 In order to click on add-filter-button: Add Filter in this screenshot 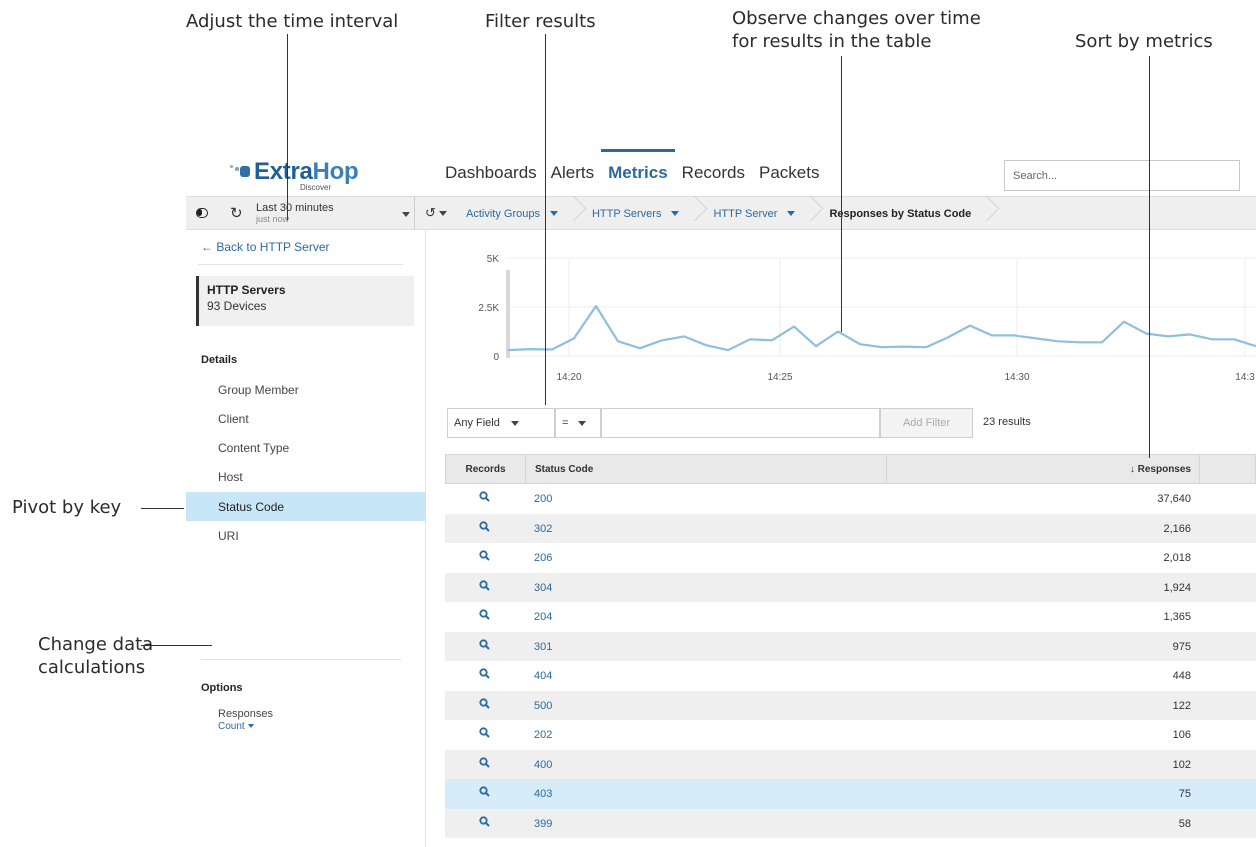, I will do `click(926, 423)`.